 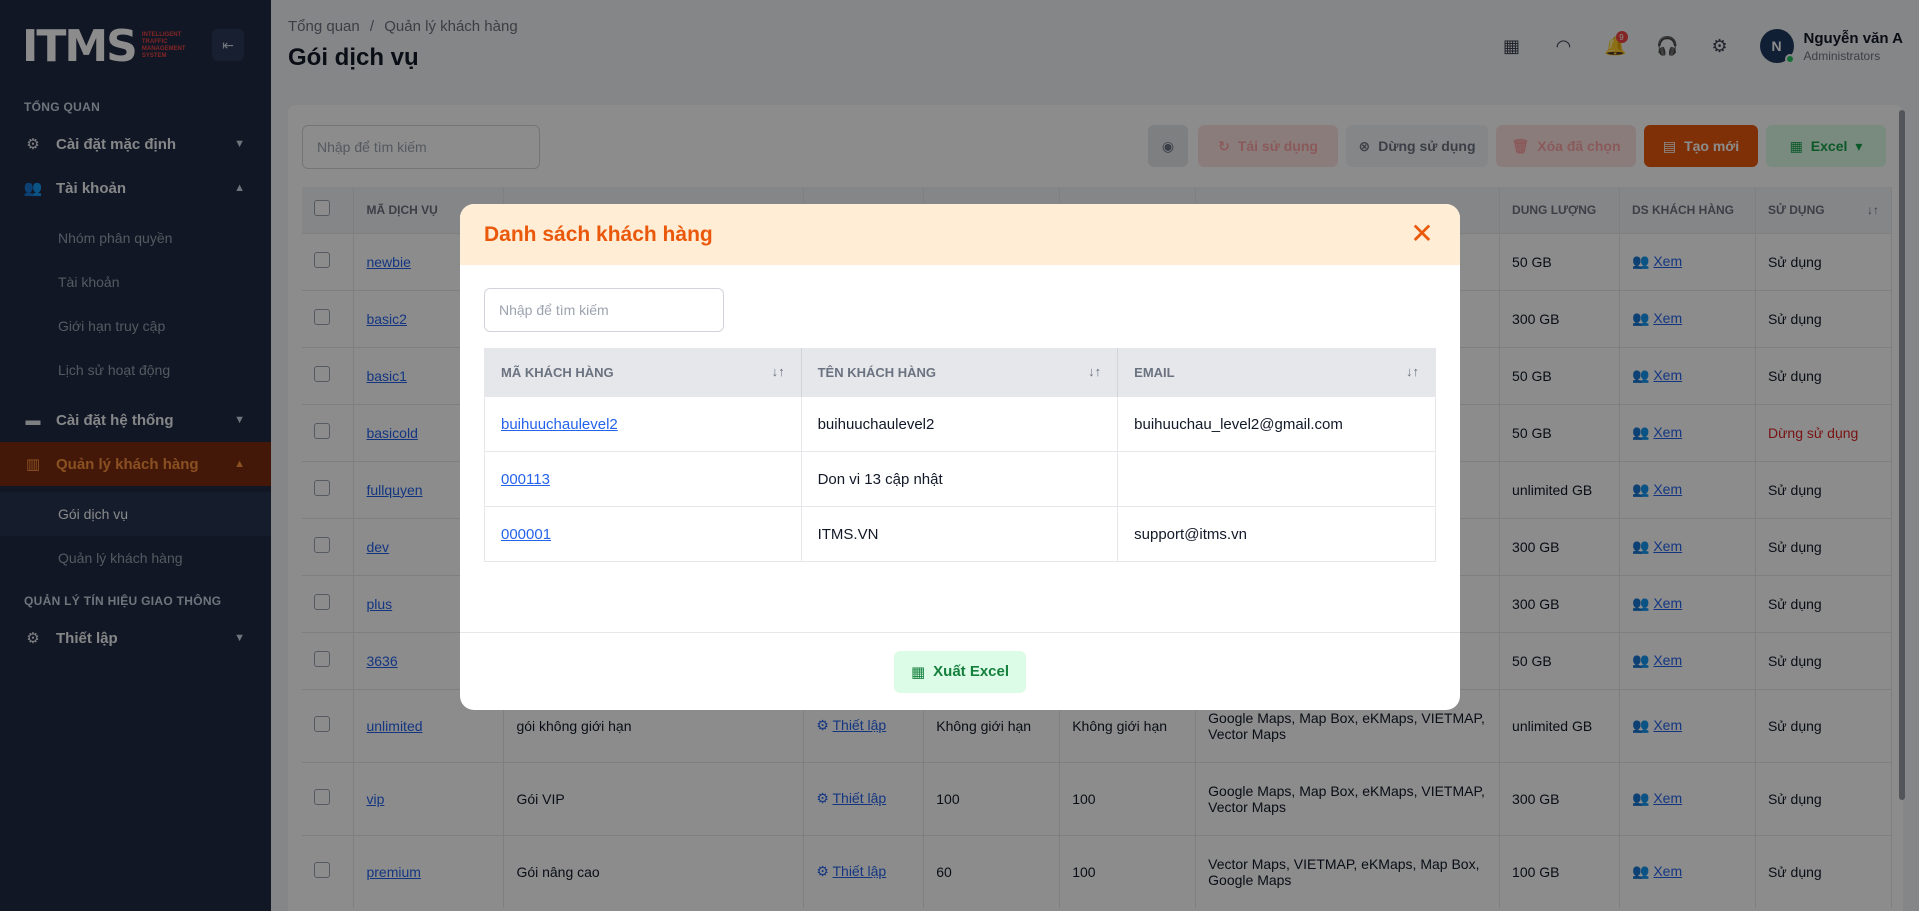 What do you see at coordinates (1276, 372) in the screenshot?
I see `col-header-email: EMAIL ↓↑` at bounding box center [1276, 372].